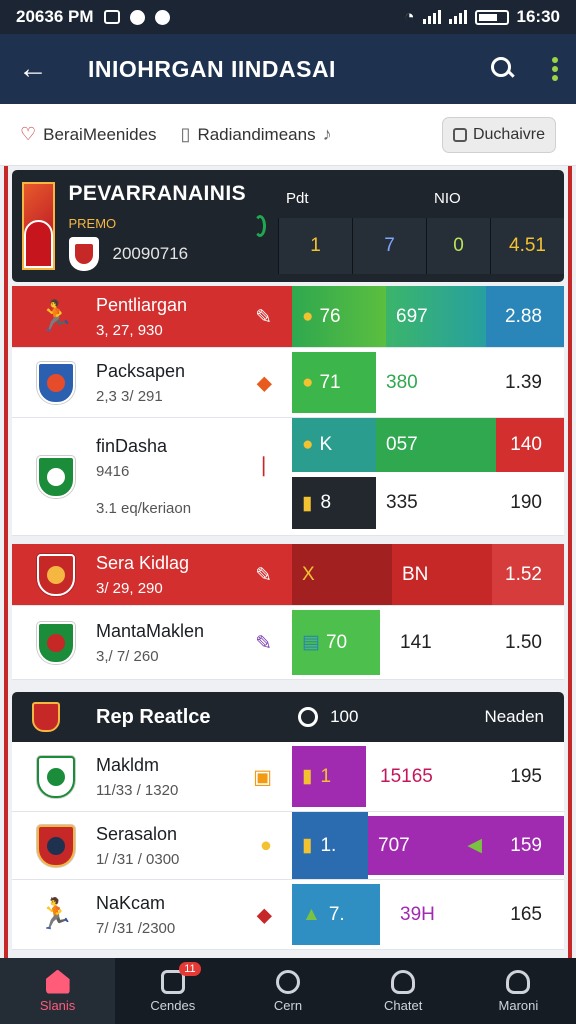 This screenshot has width=576, height=1024. I want to click on row-cell: 140, so click(530, 445).